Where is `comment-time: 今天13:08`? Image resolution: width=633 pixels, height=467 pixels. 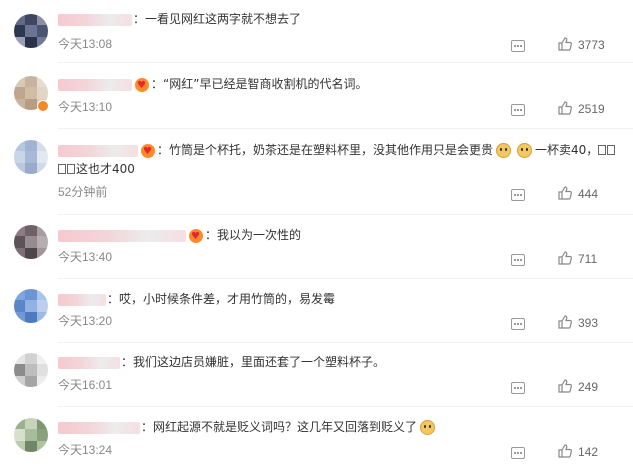 comment-time: 今天13:08 is located at coordinates (85, 44).